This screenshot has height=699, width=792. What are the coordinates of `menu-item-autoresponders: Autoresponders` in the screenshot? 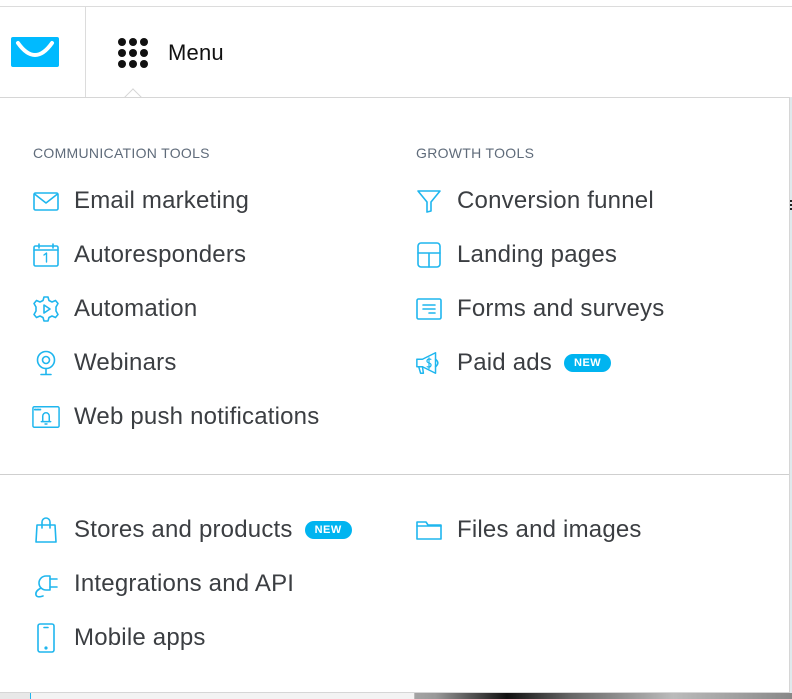 It's located at (175, 255).